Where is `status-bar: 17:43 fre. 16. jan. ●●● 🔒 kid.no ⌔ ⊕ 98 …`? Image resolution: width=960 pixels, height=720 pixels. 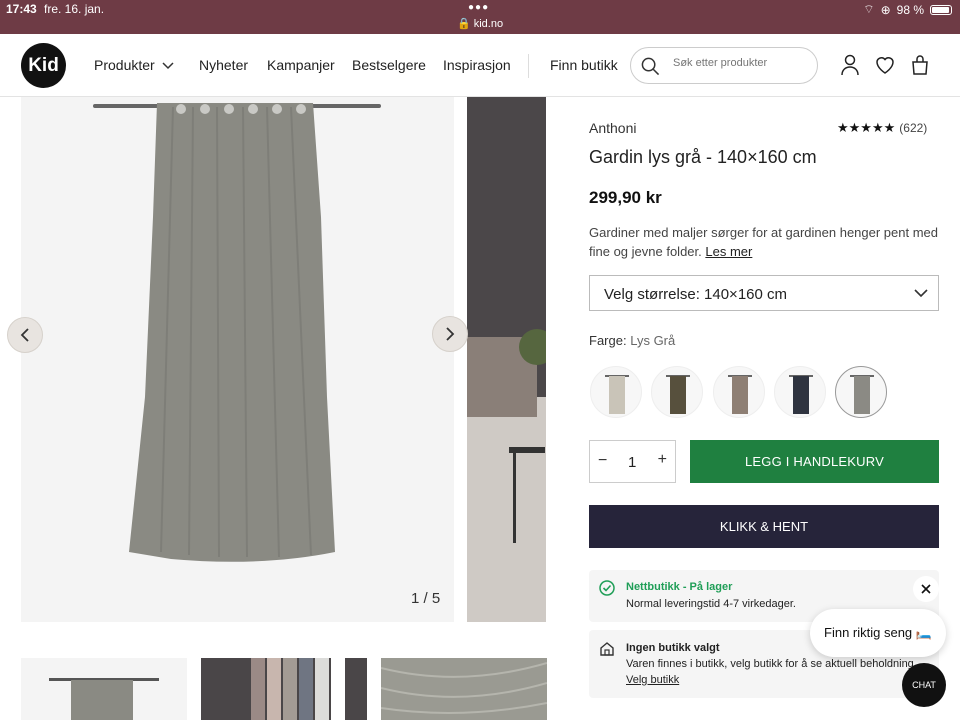 status-bar: 17:43 fre. 16. jan. ●●● 🔒 kid.no ⌔ ⊕ 98 … is located at coordinates (480, 17).